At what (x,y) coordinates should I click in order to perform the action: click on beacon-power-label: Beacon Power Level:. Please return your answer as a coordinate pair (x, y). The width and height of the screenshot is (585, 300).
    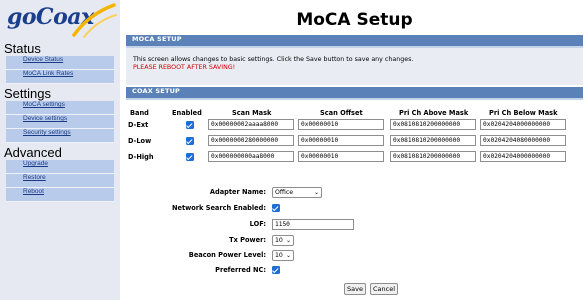
    Looking at the image, I should click on (227, 255).